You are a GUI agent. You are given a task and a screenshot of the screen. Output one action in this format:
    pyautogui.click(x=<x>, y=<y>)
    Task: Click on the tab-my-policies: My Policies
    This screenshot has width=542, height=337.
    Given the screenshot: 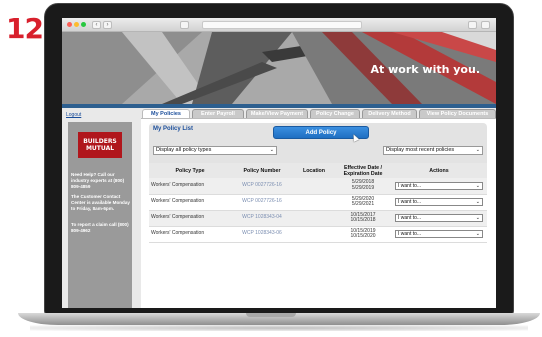 What is the action you would take?
    pyautogui.click(x=166, y=113)
    